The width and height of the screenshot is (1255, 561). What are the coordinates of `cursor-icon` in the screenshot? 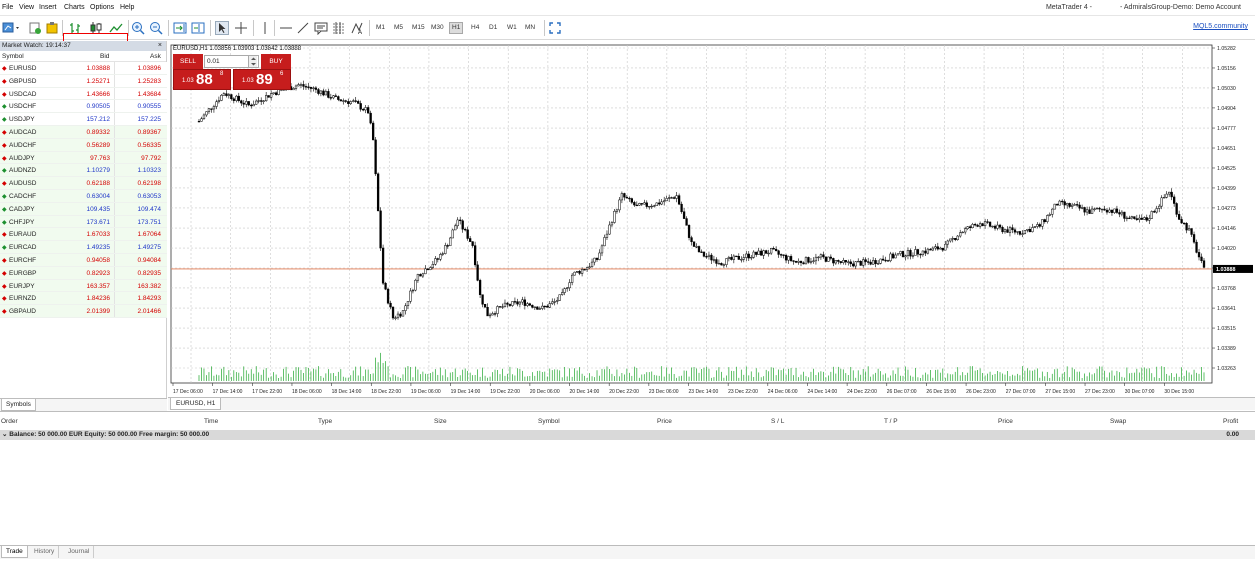 It's located at (222, 28).